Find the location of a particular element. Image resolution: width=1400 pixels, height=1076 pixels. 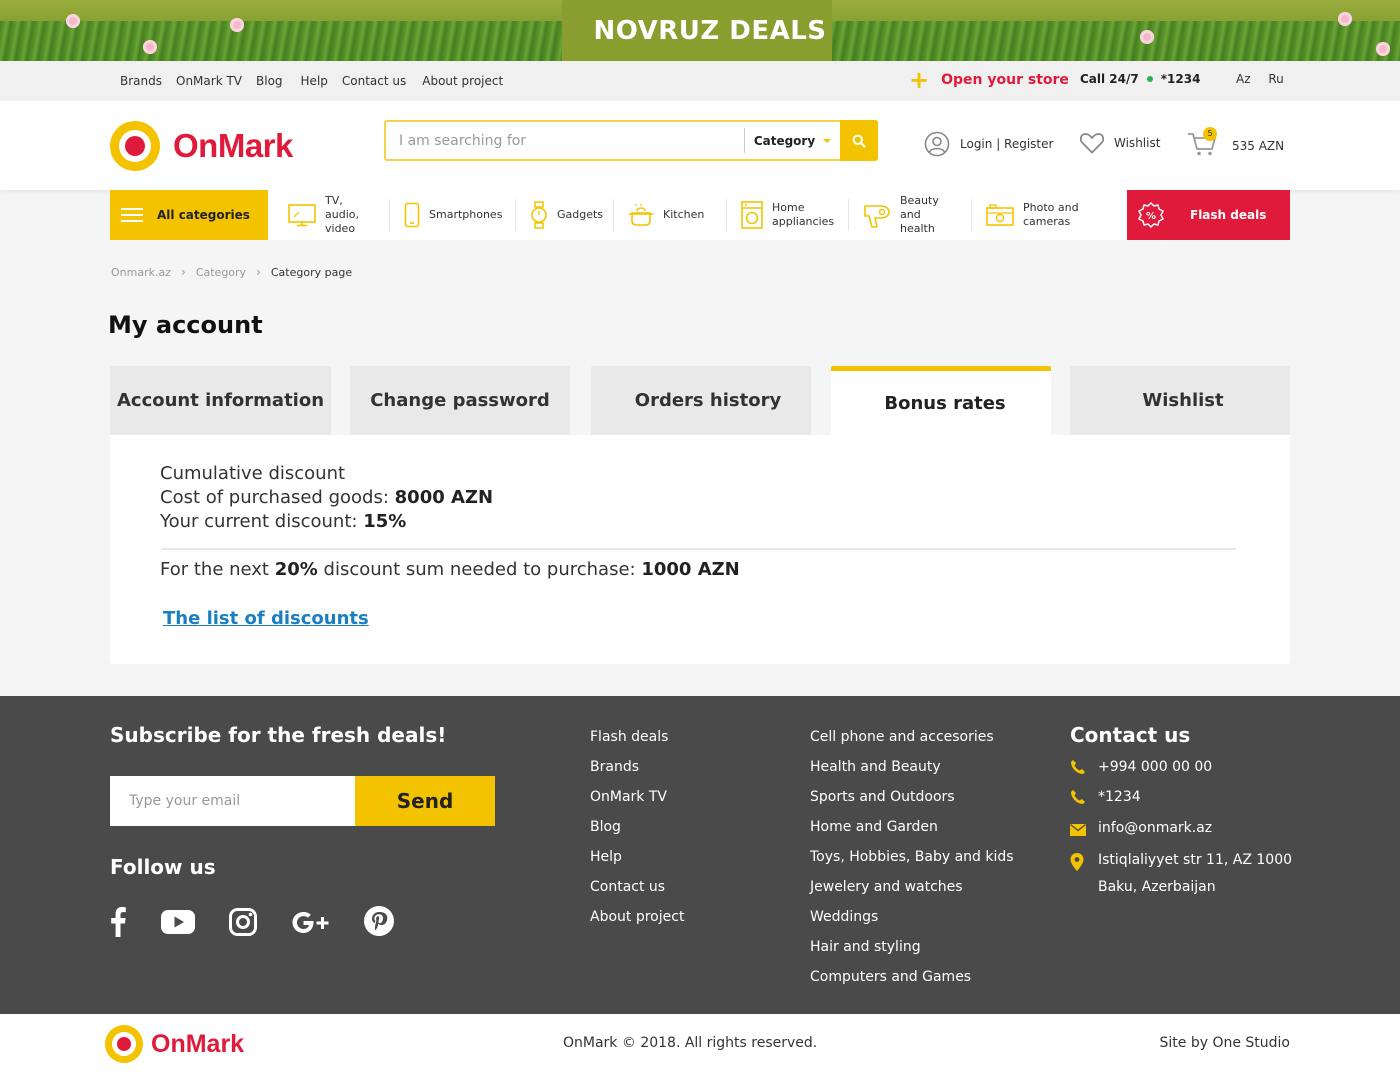

top-link-help: Help is located at coordinates (314, 81).